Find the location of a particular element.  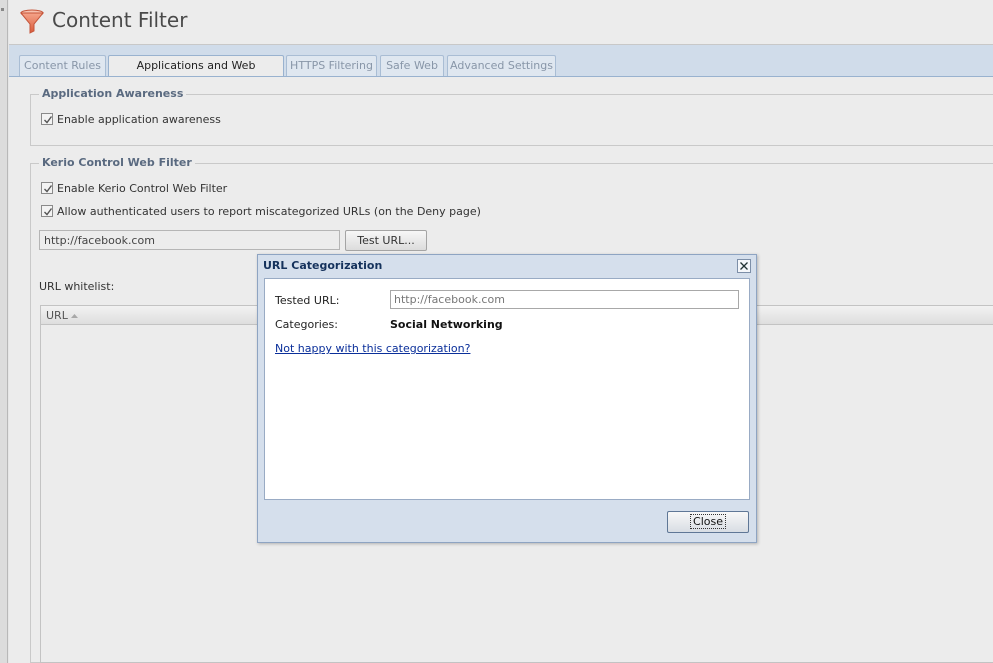

categories-label: Categories: is located at coordinates (306, 324).